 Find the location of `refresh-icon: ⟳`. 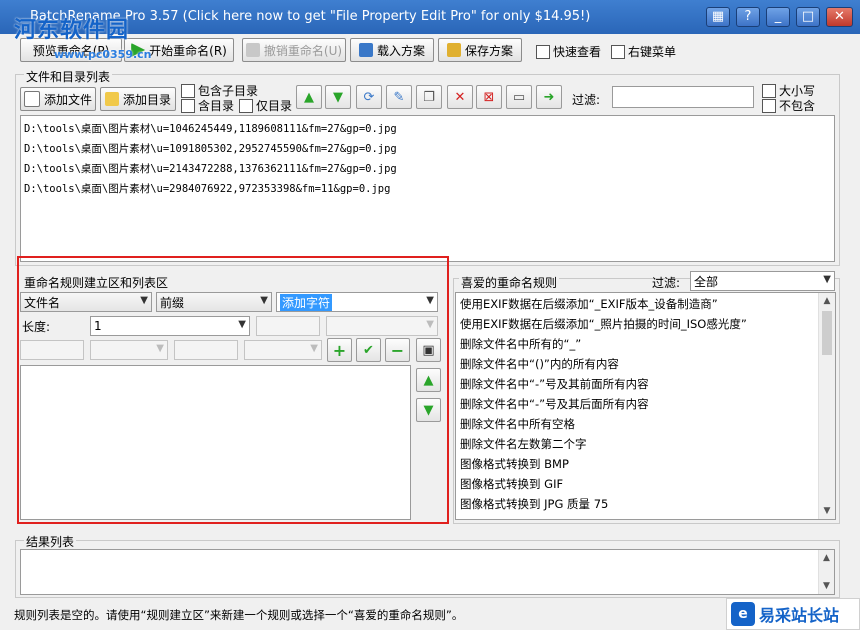

refresh-icon: ⟳ is located at coordinates (369, 97).